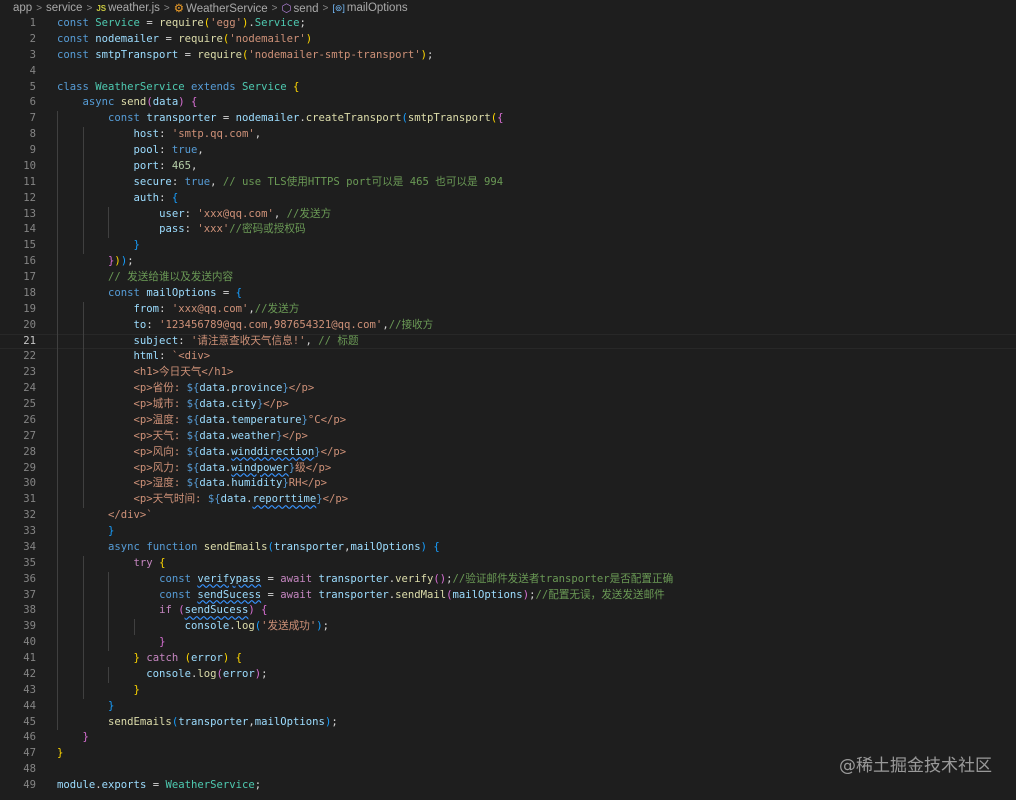 This screenshot has height=800, width=1016. What do you see at coordinates (508, 738) in the screenshot?
I see `code-line: 46 }` at bounding box center [508, 738].